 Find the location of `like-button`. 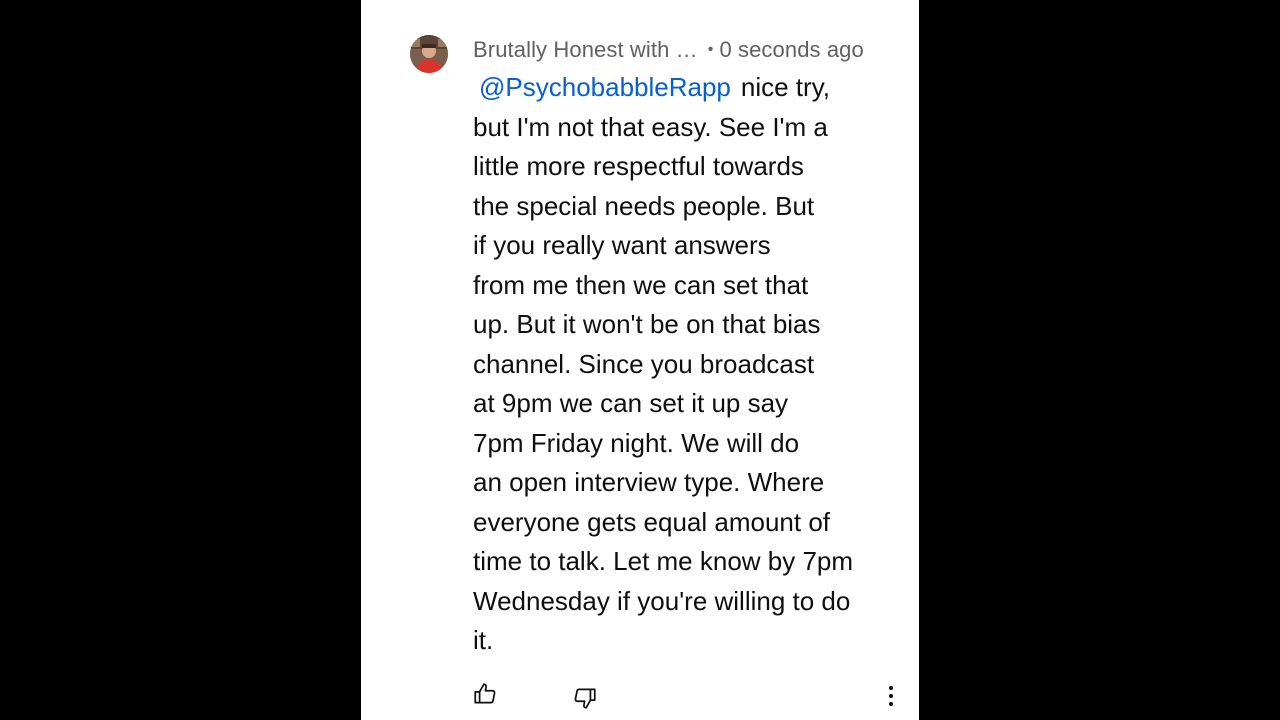

like-button is located at coordinates (485, 694).